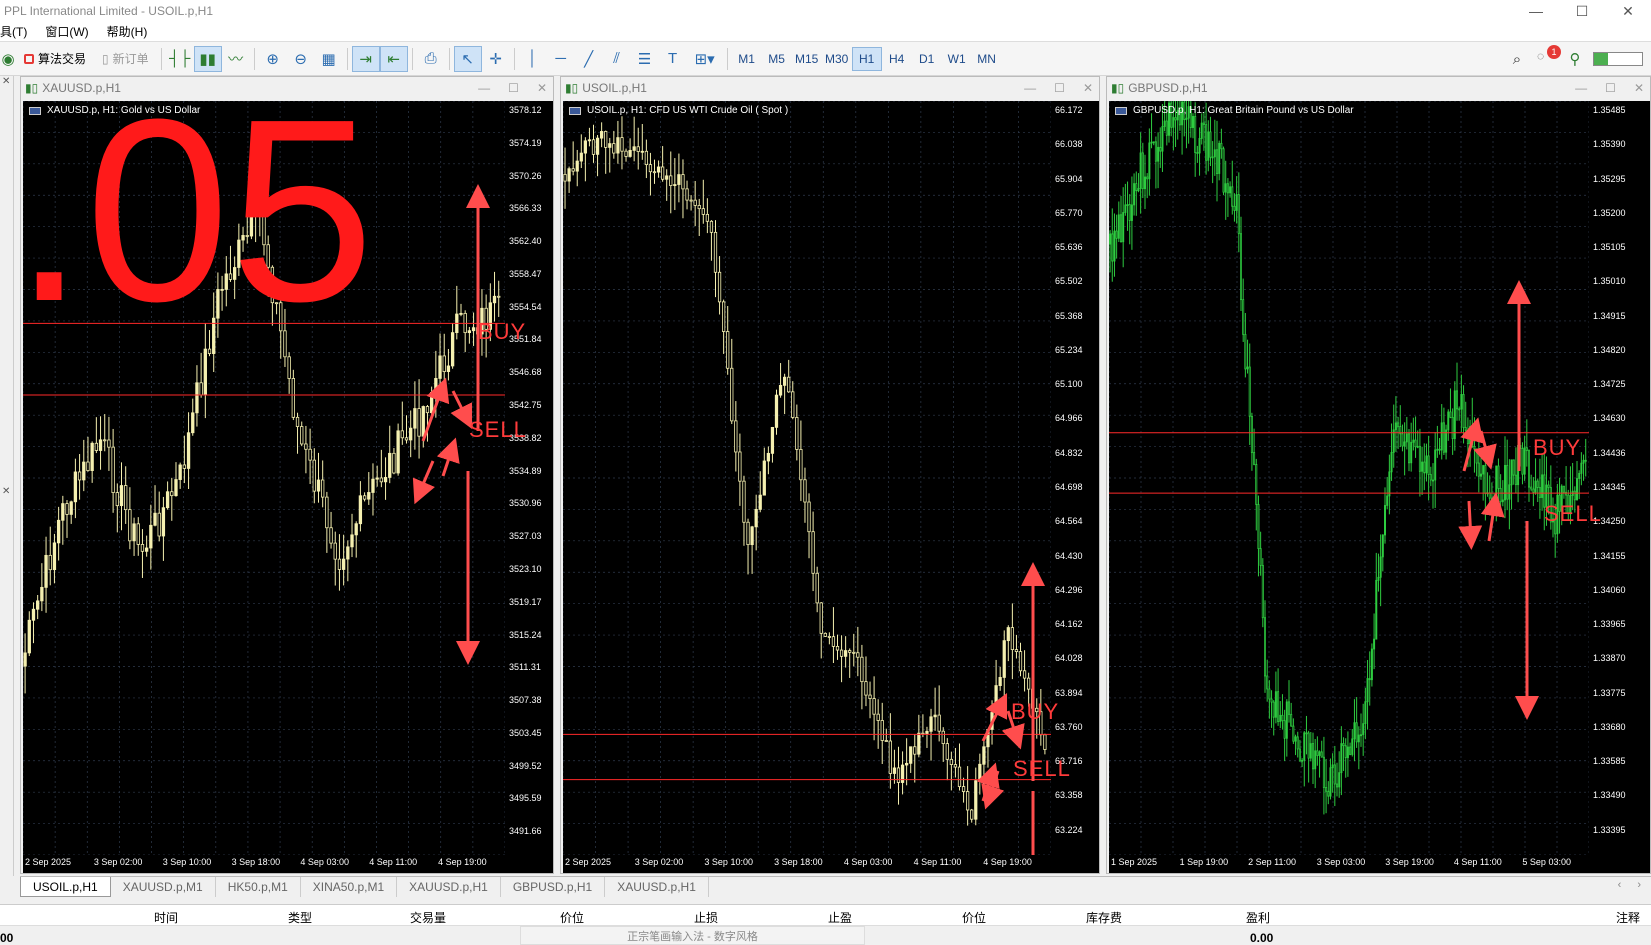 The image size is (1651, 945). Describe the element at coordinates (69, 31) in the screenshot. I see `menu-window: 窗口(W)` at that location.